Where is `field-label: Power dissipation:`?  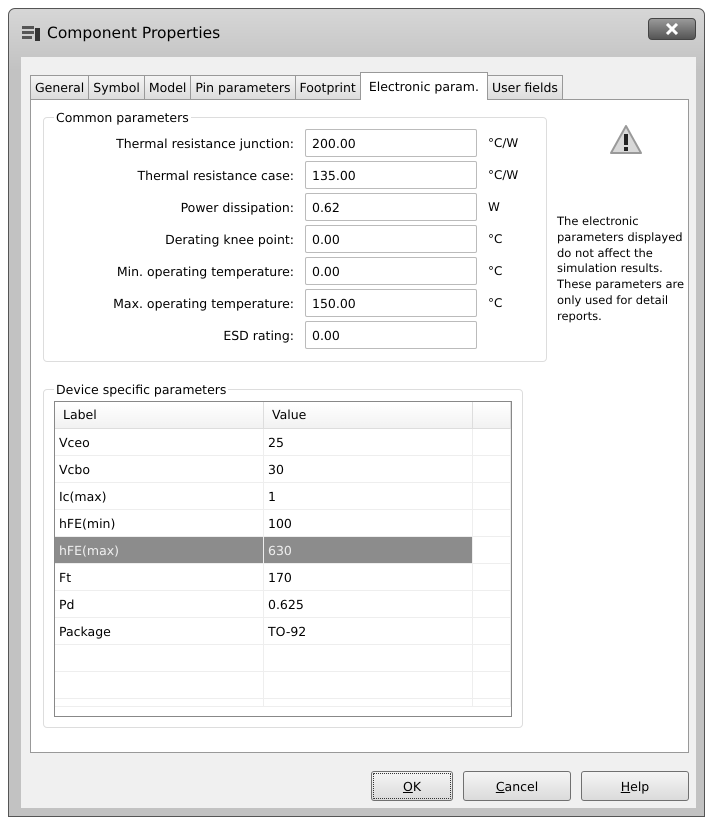 field-label: Power dissipation: is located at coordinates (237, 207).